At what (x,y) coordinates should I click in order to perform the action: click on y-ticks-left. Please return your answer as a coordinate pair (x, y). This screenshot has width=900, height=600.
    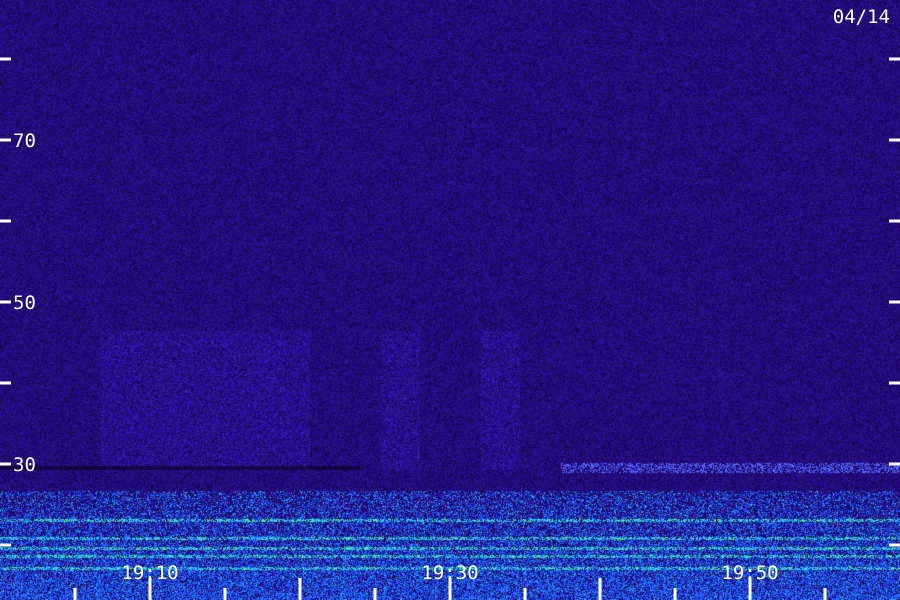
    Looking at the image, I should click on (5, 302).